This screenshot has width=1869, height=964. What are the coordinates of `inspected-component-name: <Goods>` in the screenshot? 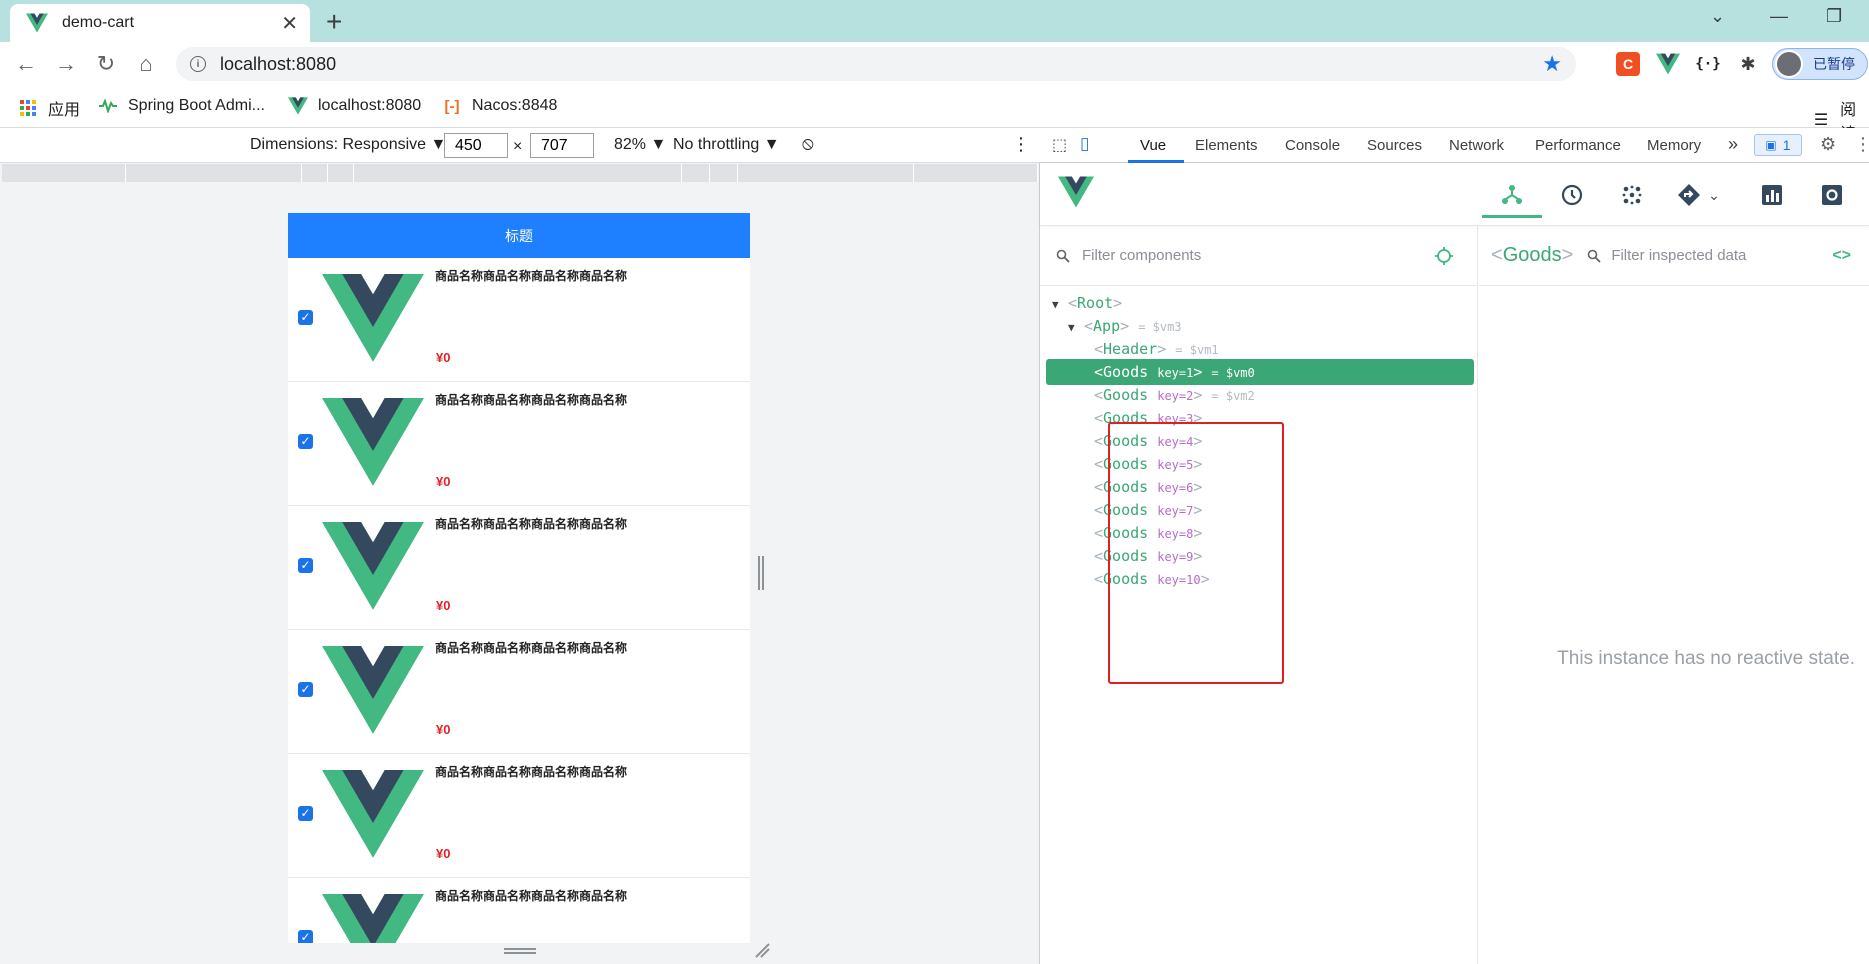 It's located at (1532, 255).